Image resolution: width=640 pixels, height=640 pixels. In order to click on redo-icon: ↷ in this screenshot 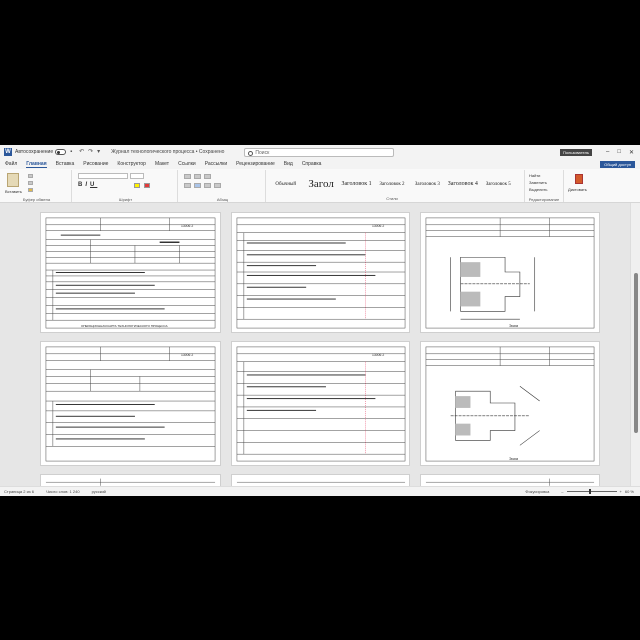, I will do `click(91, 152)`.